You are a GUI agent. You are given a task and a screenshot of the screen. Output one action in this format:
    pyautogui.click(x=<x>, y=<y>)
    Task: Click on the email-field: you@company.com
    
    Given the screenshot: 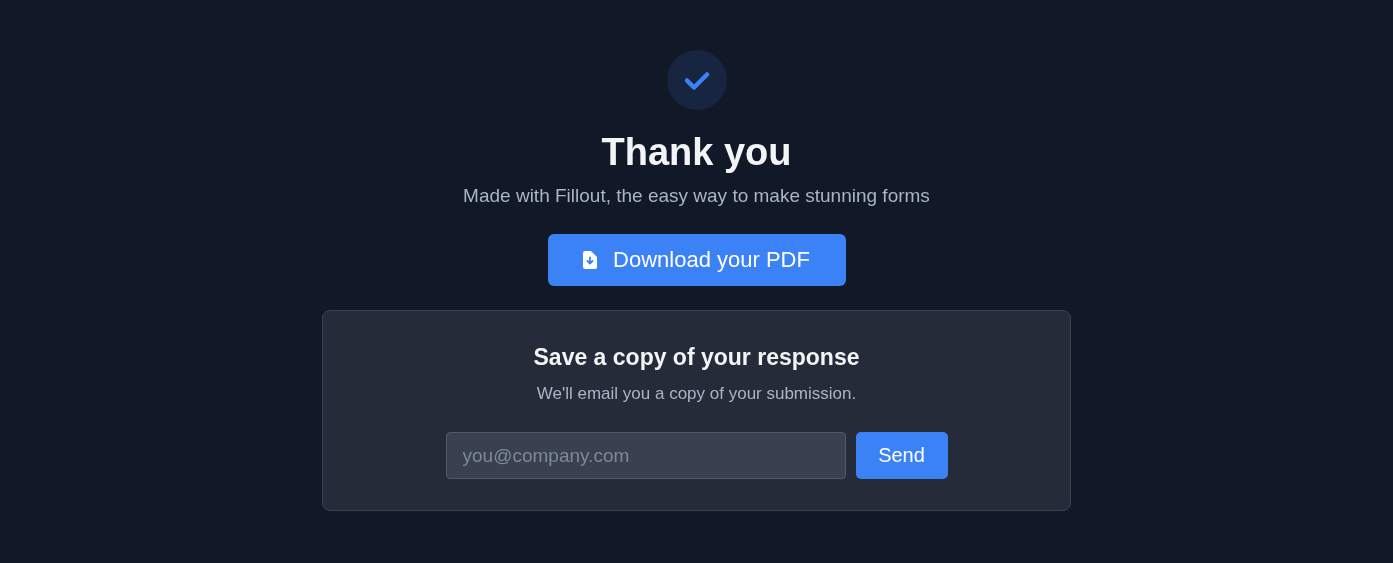 What is the action you would take?
    pyautogui.click(x=645, y=455)
    